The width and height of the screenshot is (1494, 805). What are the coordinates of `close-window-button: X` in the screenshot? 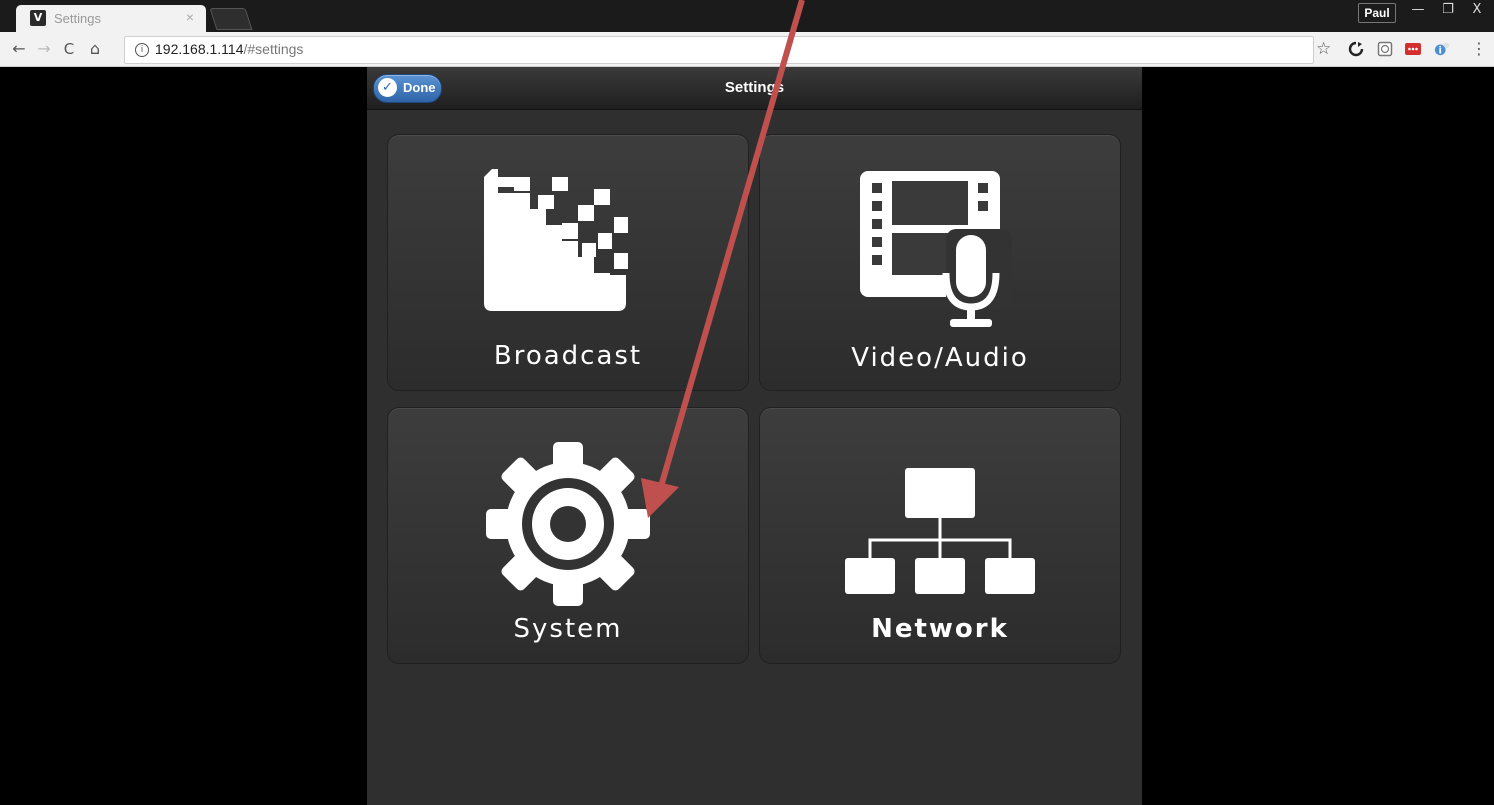 It's located at (1477, 10).